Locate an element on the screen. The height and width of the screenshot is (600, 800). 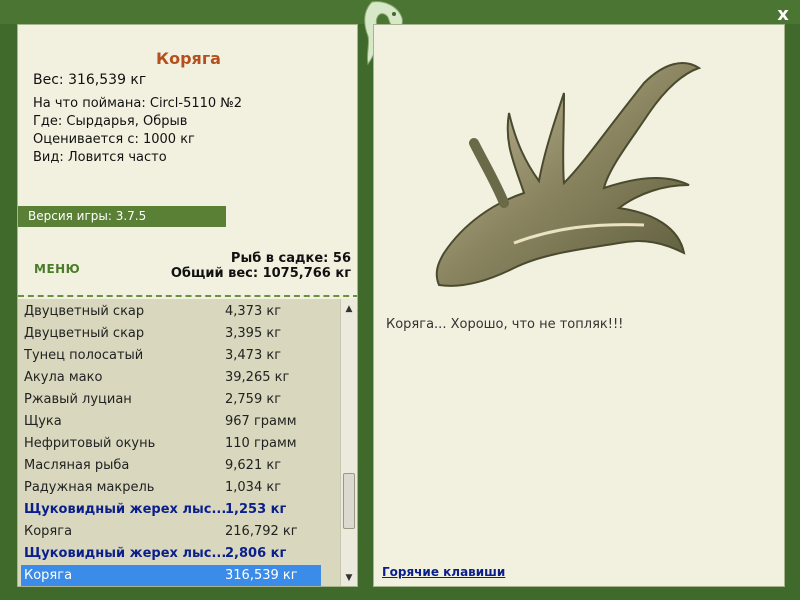
version-bar: Версия игры: 3.7.5 is located at coordinates (122, 216).